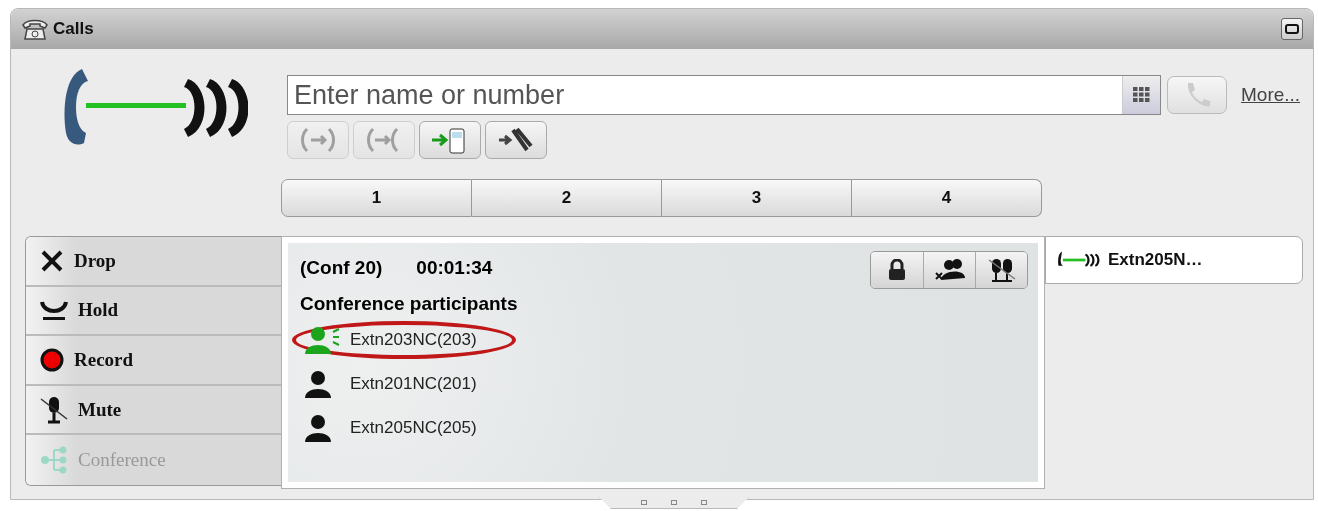  What do you see at coordinates (153, 311) in the screenshot?
I see `call-action-button: Hold` at bounding box center [153, 311].